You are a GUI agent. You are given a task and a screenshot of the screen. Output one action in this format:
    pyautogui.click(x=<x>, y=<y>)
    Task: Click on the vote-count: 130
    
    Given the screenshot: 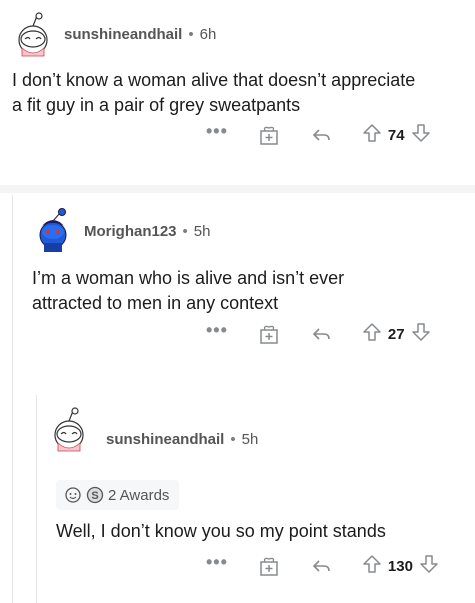 What is the action you would take?
    pyautogui.click(x=400, y=566)
    